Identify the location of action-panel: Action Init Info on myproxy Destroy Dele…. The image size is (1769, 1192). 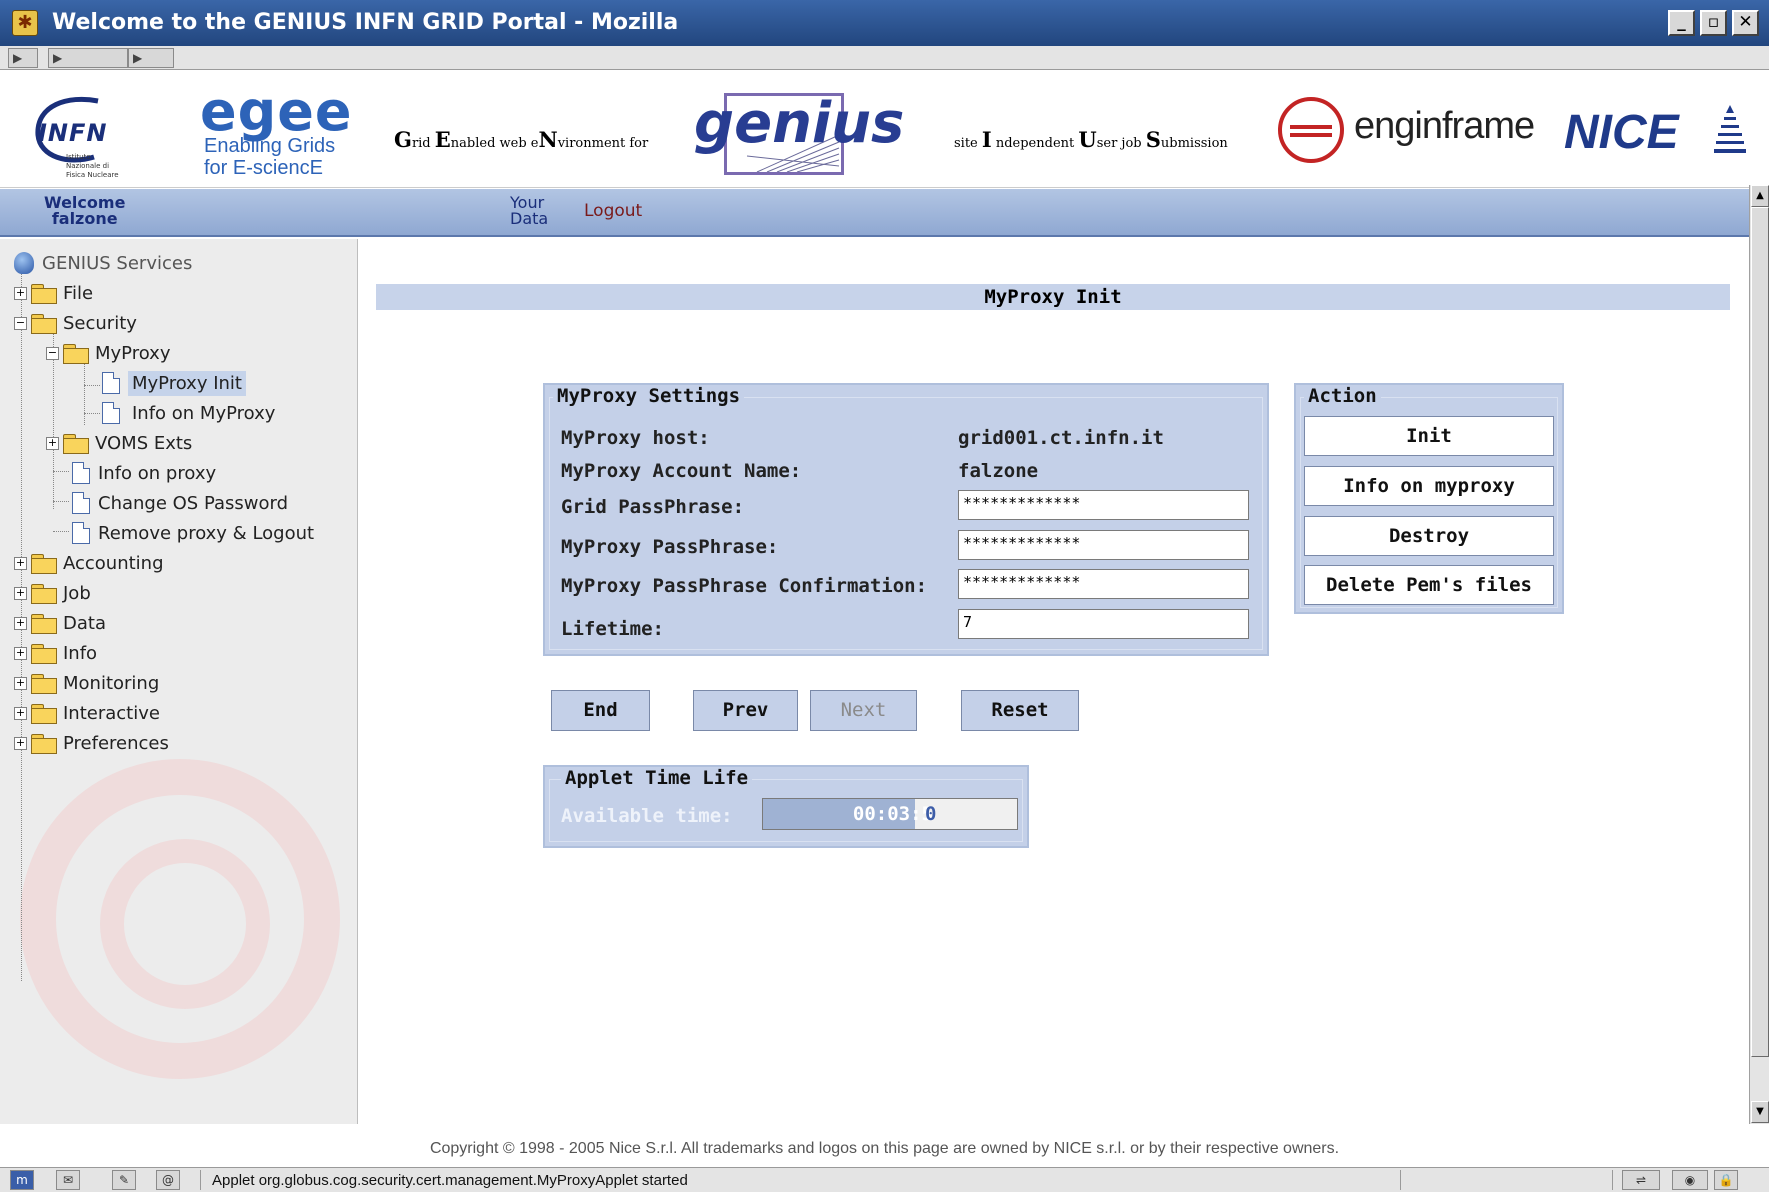
(1429, 498).